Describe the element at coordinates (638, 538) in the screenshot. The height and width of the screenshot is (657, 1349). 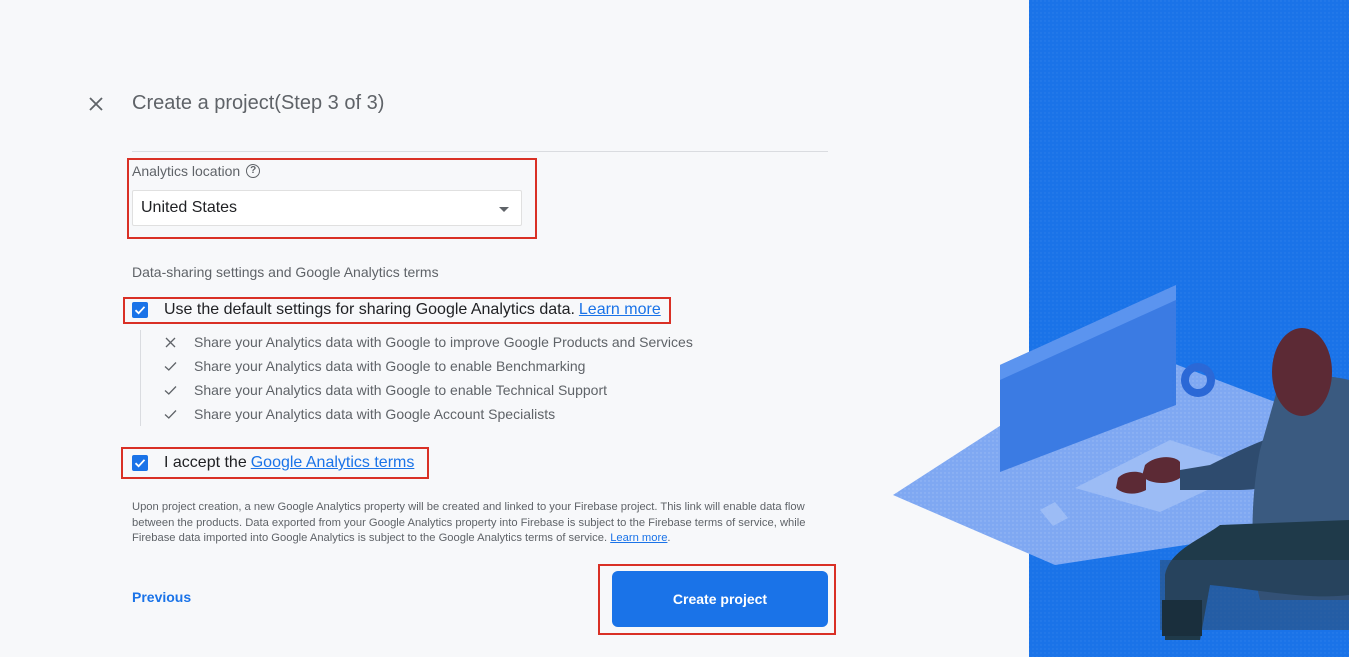
I see `disclaimer-learn-more-link: Learn more` at that location.